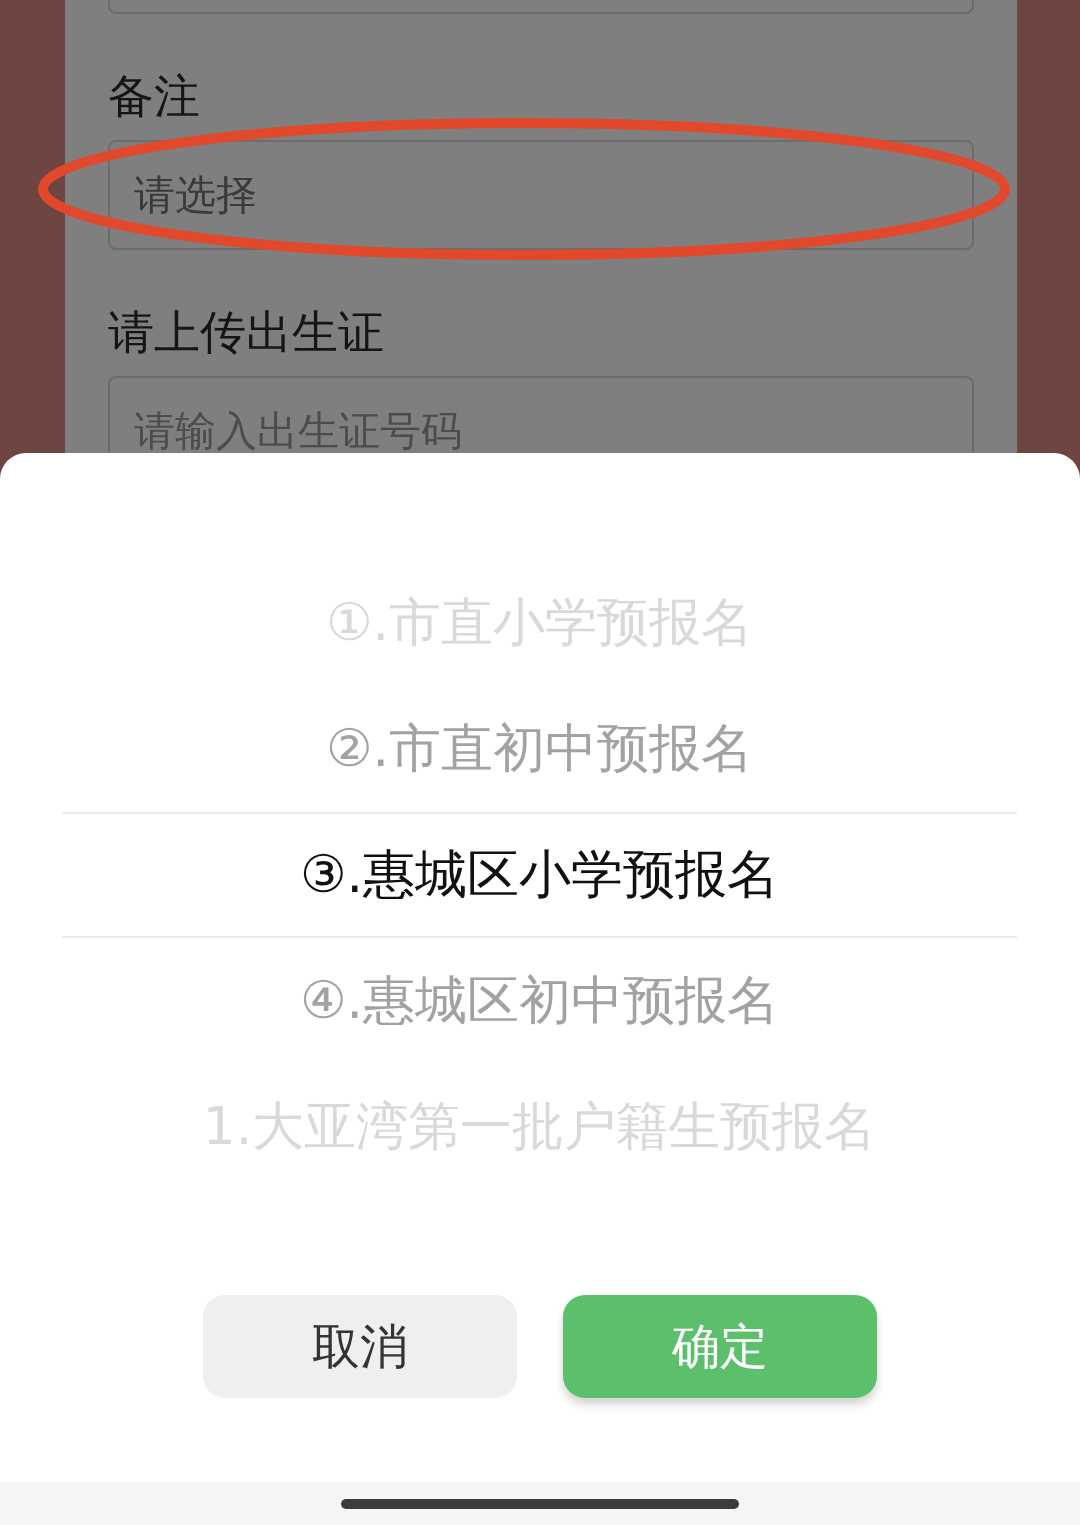 The width and height of the screenshot is (1080, 1525). I want to click on field-label: 备注, so click(154, 96).